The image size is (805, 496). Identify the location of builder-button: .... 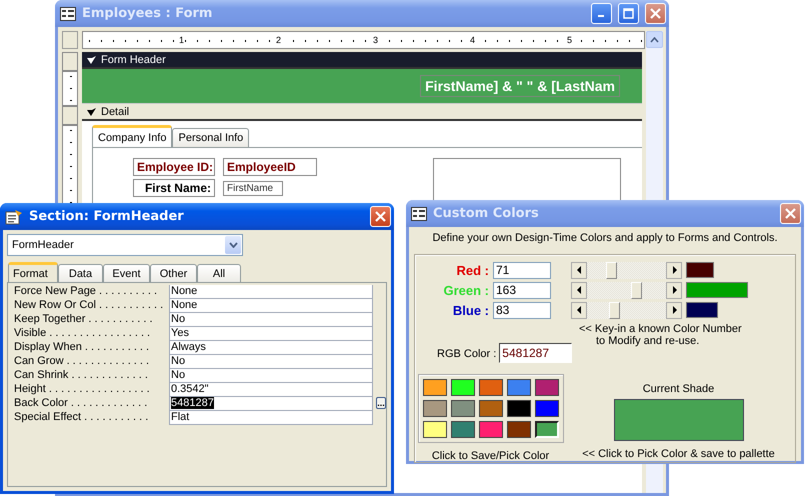
(381, 403).